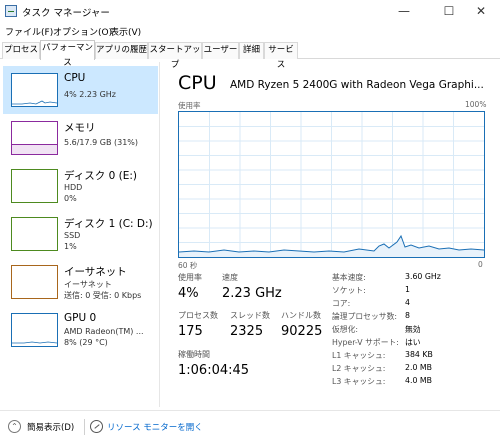 The height and width of the screenshot is (445, 500). I want to click on uptime-value: 1:06:04:45, so click(214, 370).